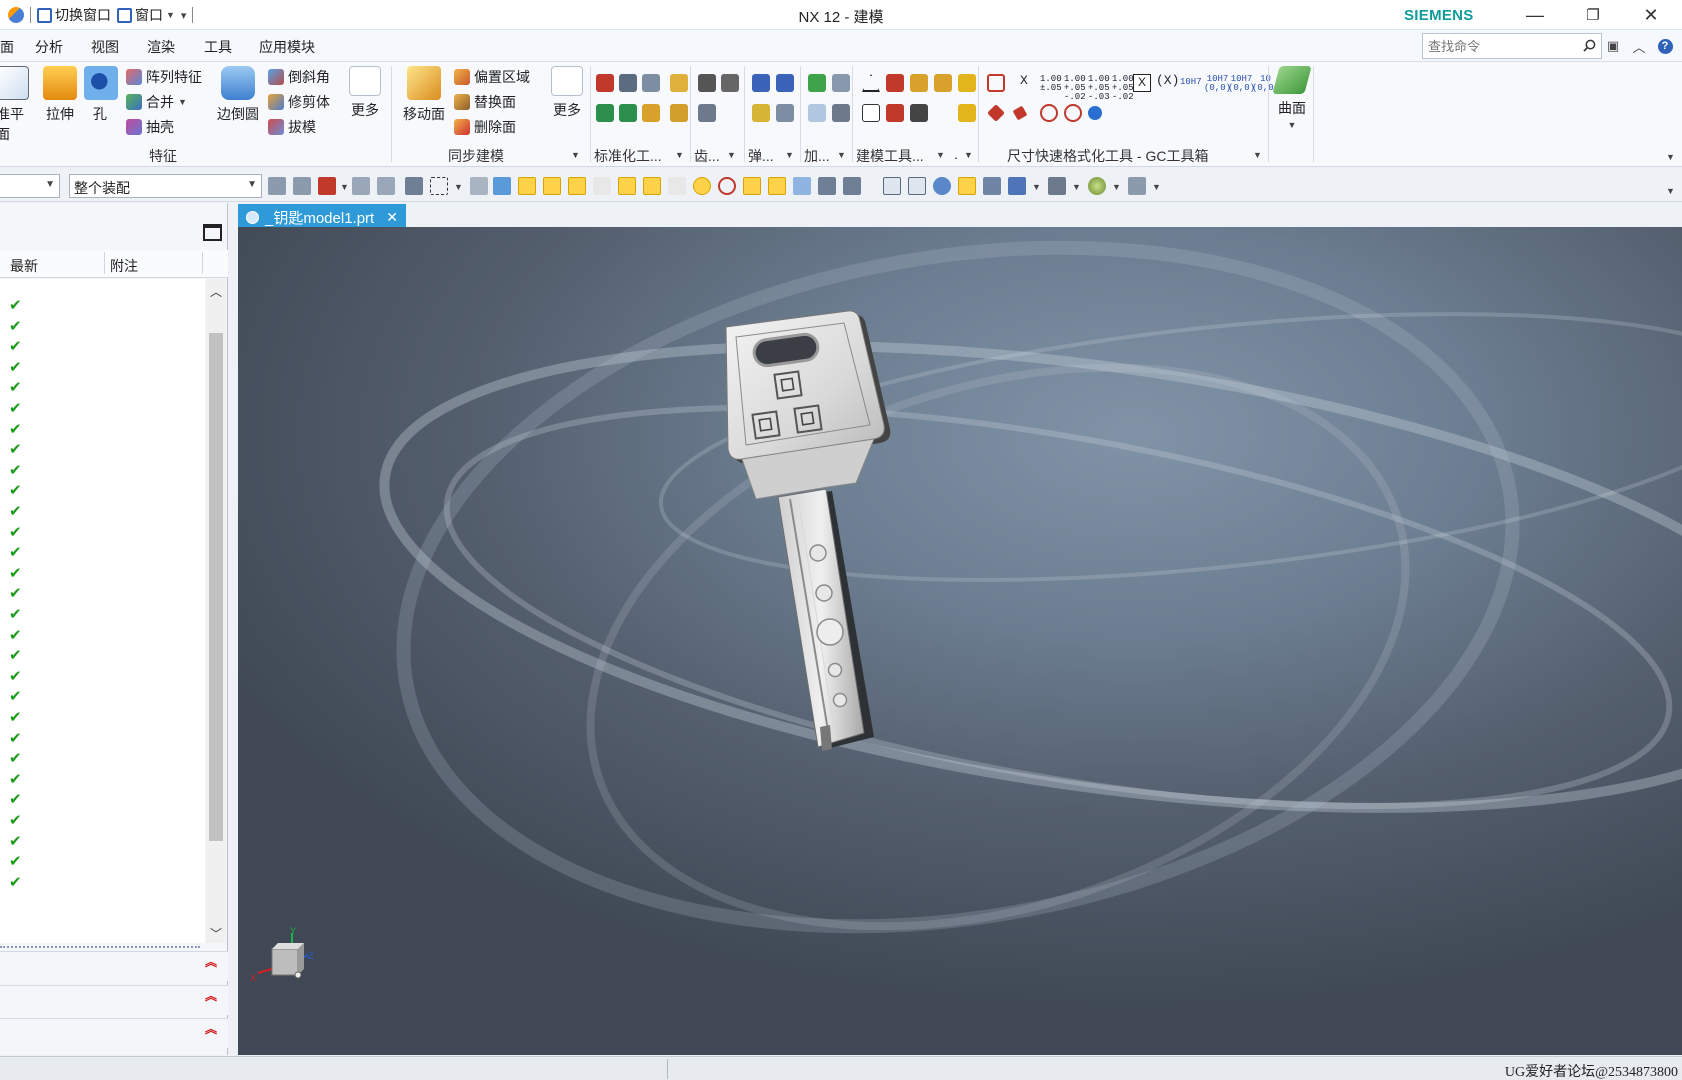 The height and width of the screenshot is (1080, 1682). I want to click on close-tab-icon: ✕, so click(392, 217).